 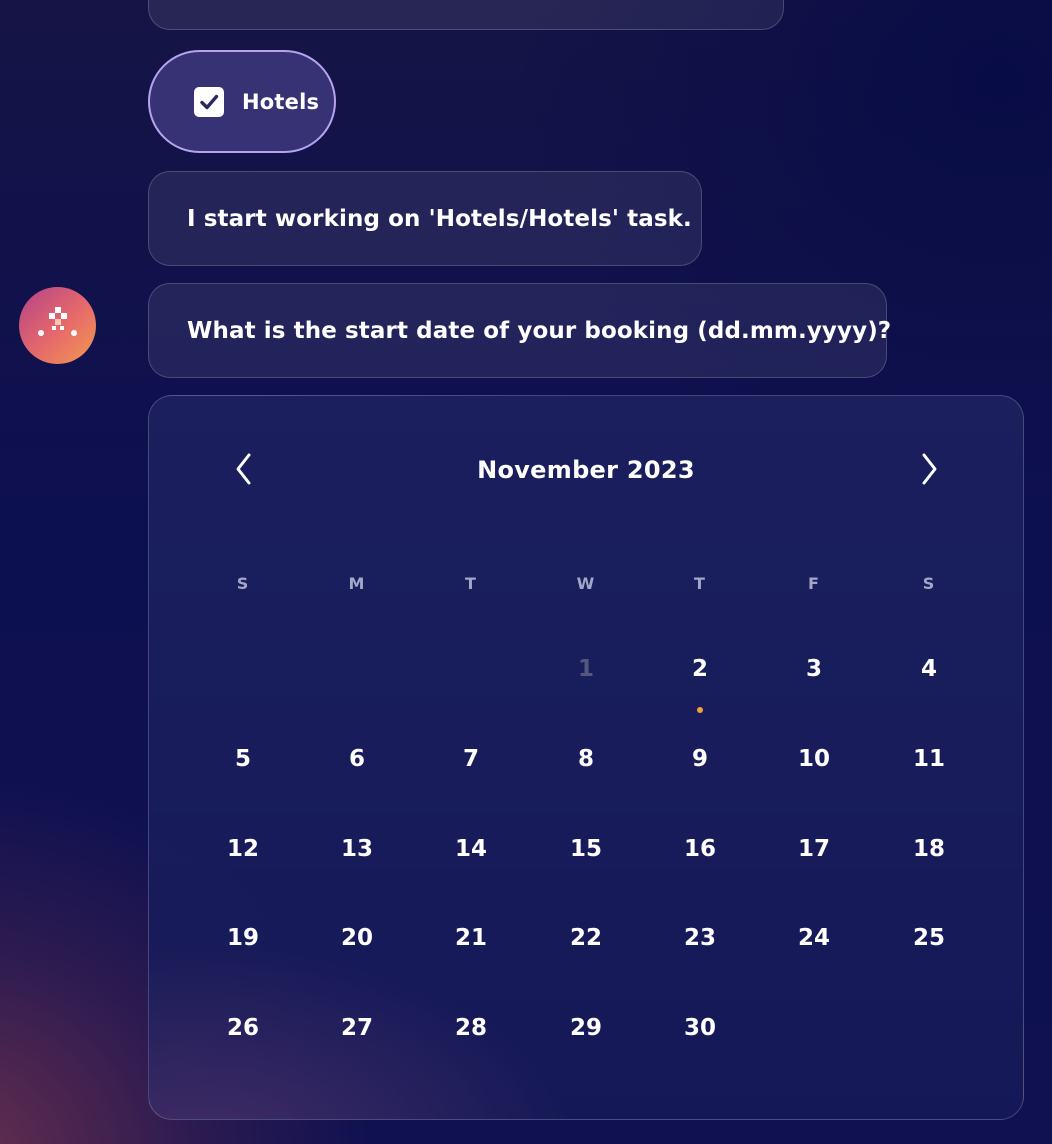 What do you see at coordinates (243, 849) in the screenshot?
I see `calendar-day-12: 12` at bounding box center [243, 849].